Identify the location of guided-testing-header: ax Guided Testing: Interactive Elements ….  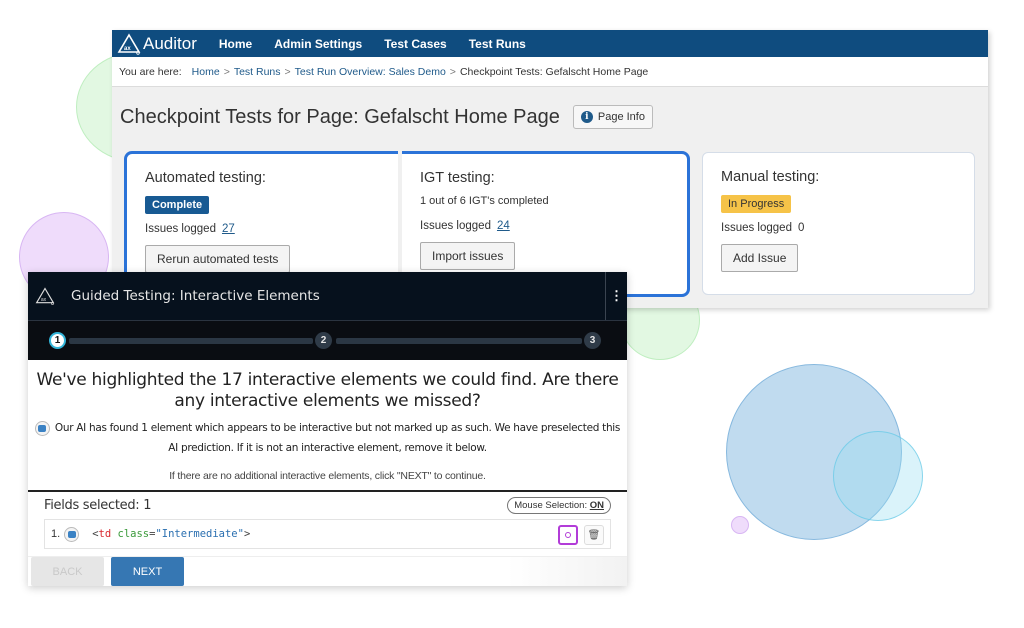
(327, 296).